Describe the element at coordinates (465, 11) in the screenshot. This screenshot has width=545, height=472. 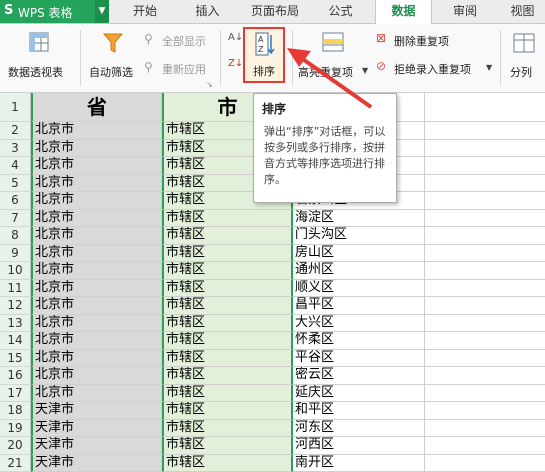
I see `tab-review: 审阅` at that location.